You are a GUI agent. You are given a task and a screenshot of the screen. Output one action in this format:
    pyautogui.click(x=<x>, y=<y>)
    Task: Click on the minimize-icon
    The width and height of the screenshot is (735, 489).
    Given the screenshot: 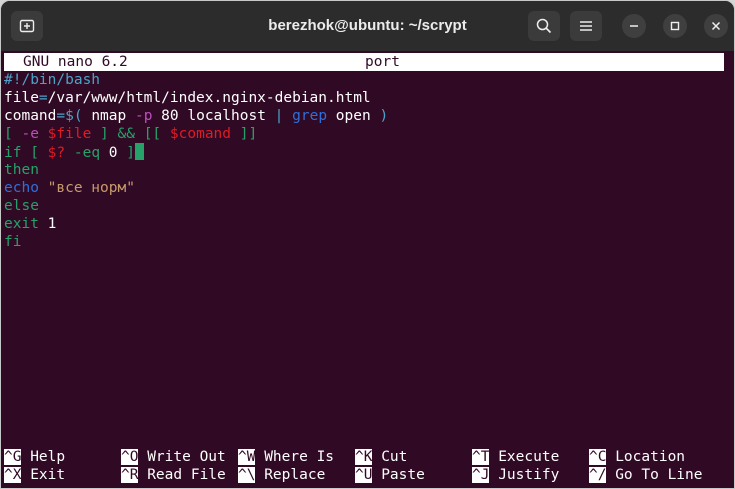 What is the action you would take?
    pyautogui.click(x=634, y=26)
    